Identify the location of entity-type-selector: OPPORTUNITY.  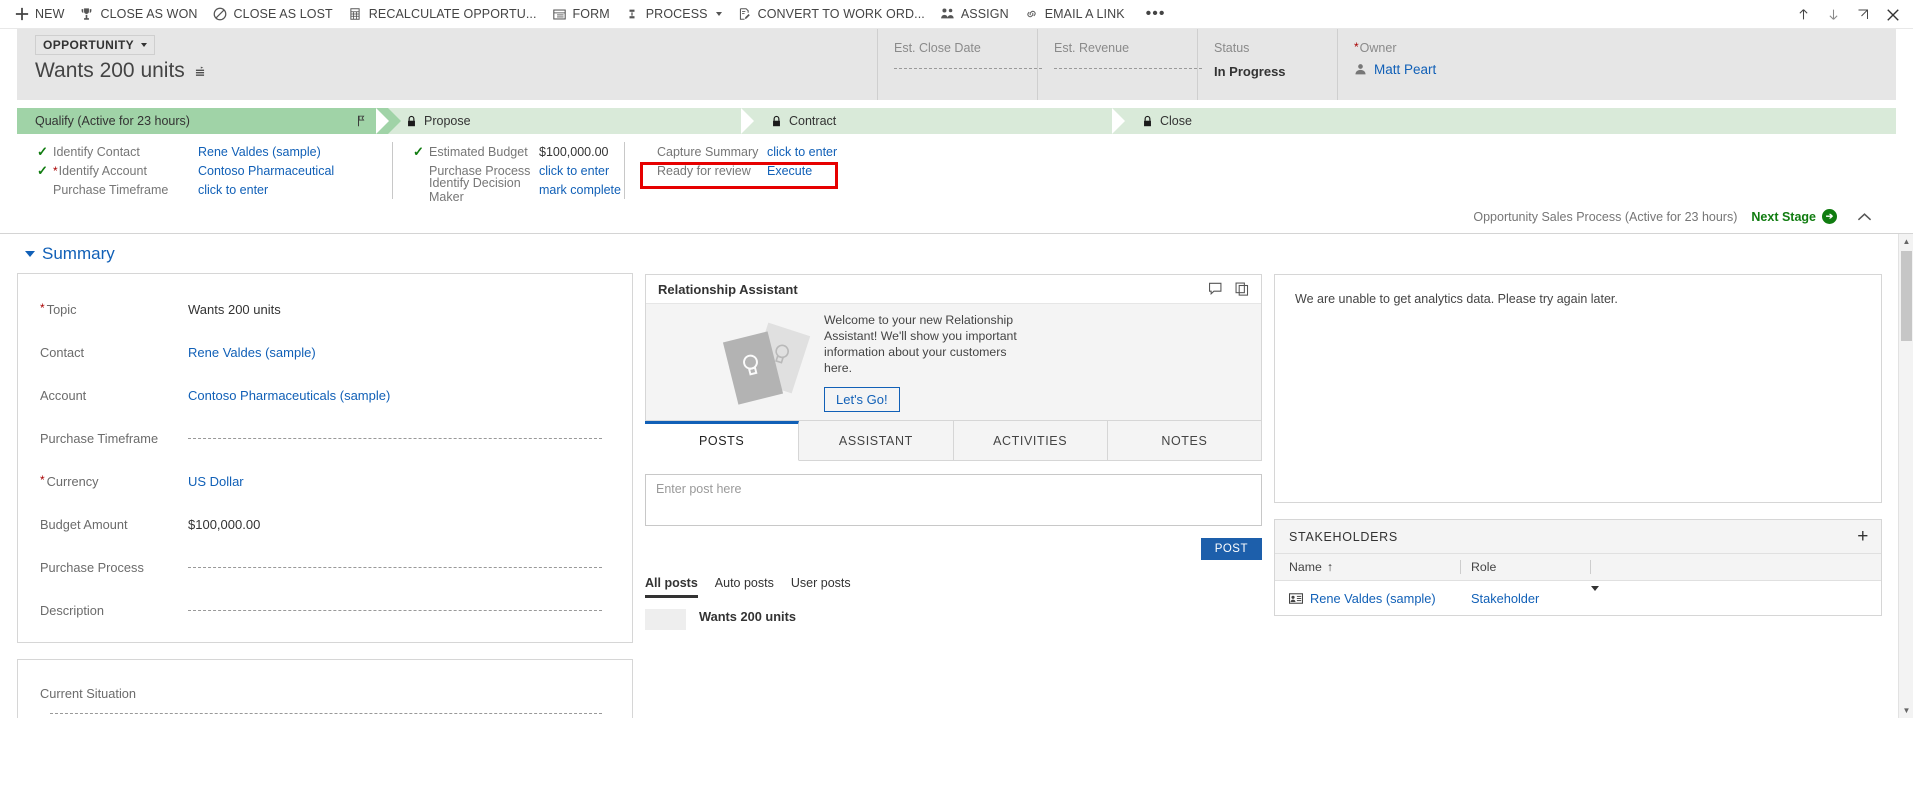
(95, 45).